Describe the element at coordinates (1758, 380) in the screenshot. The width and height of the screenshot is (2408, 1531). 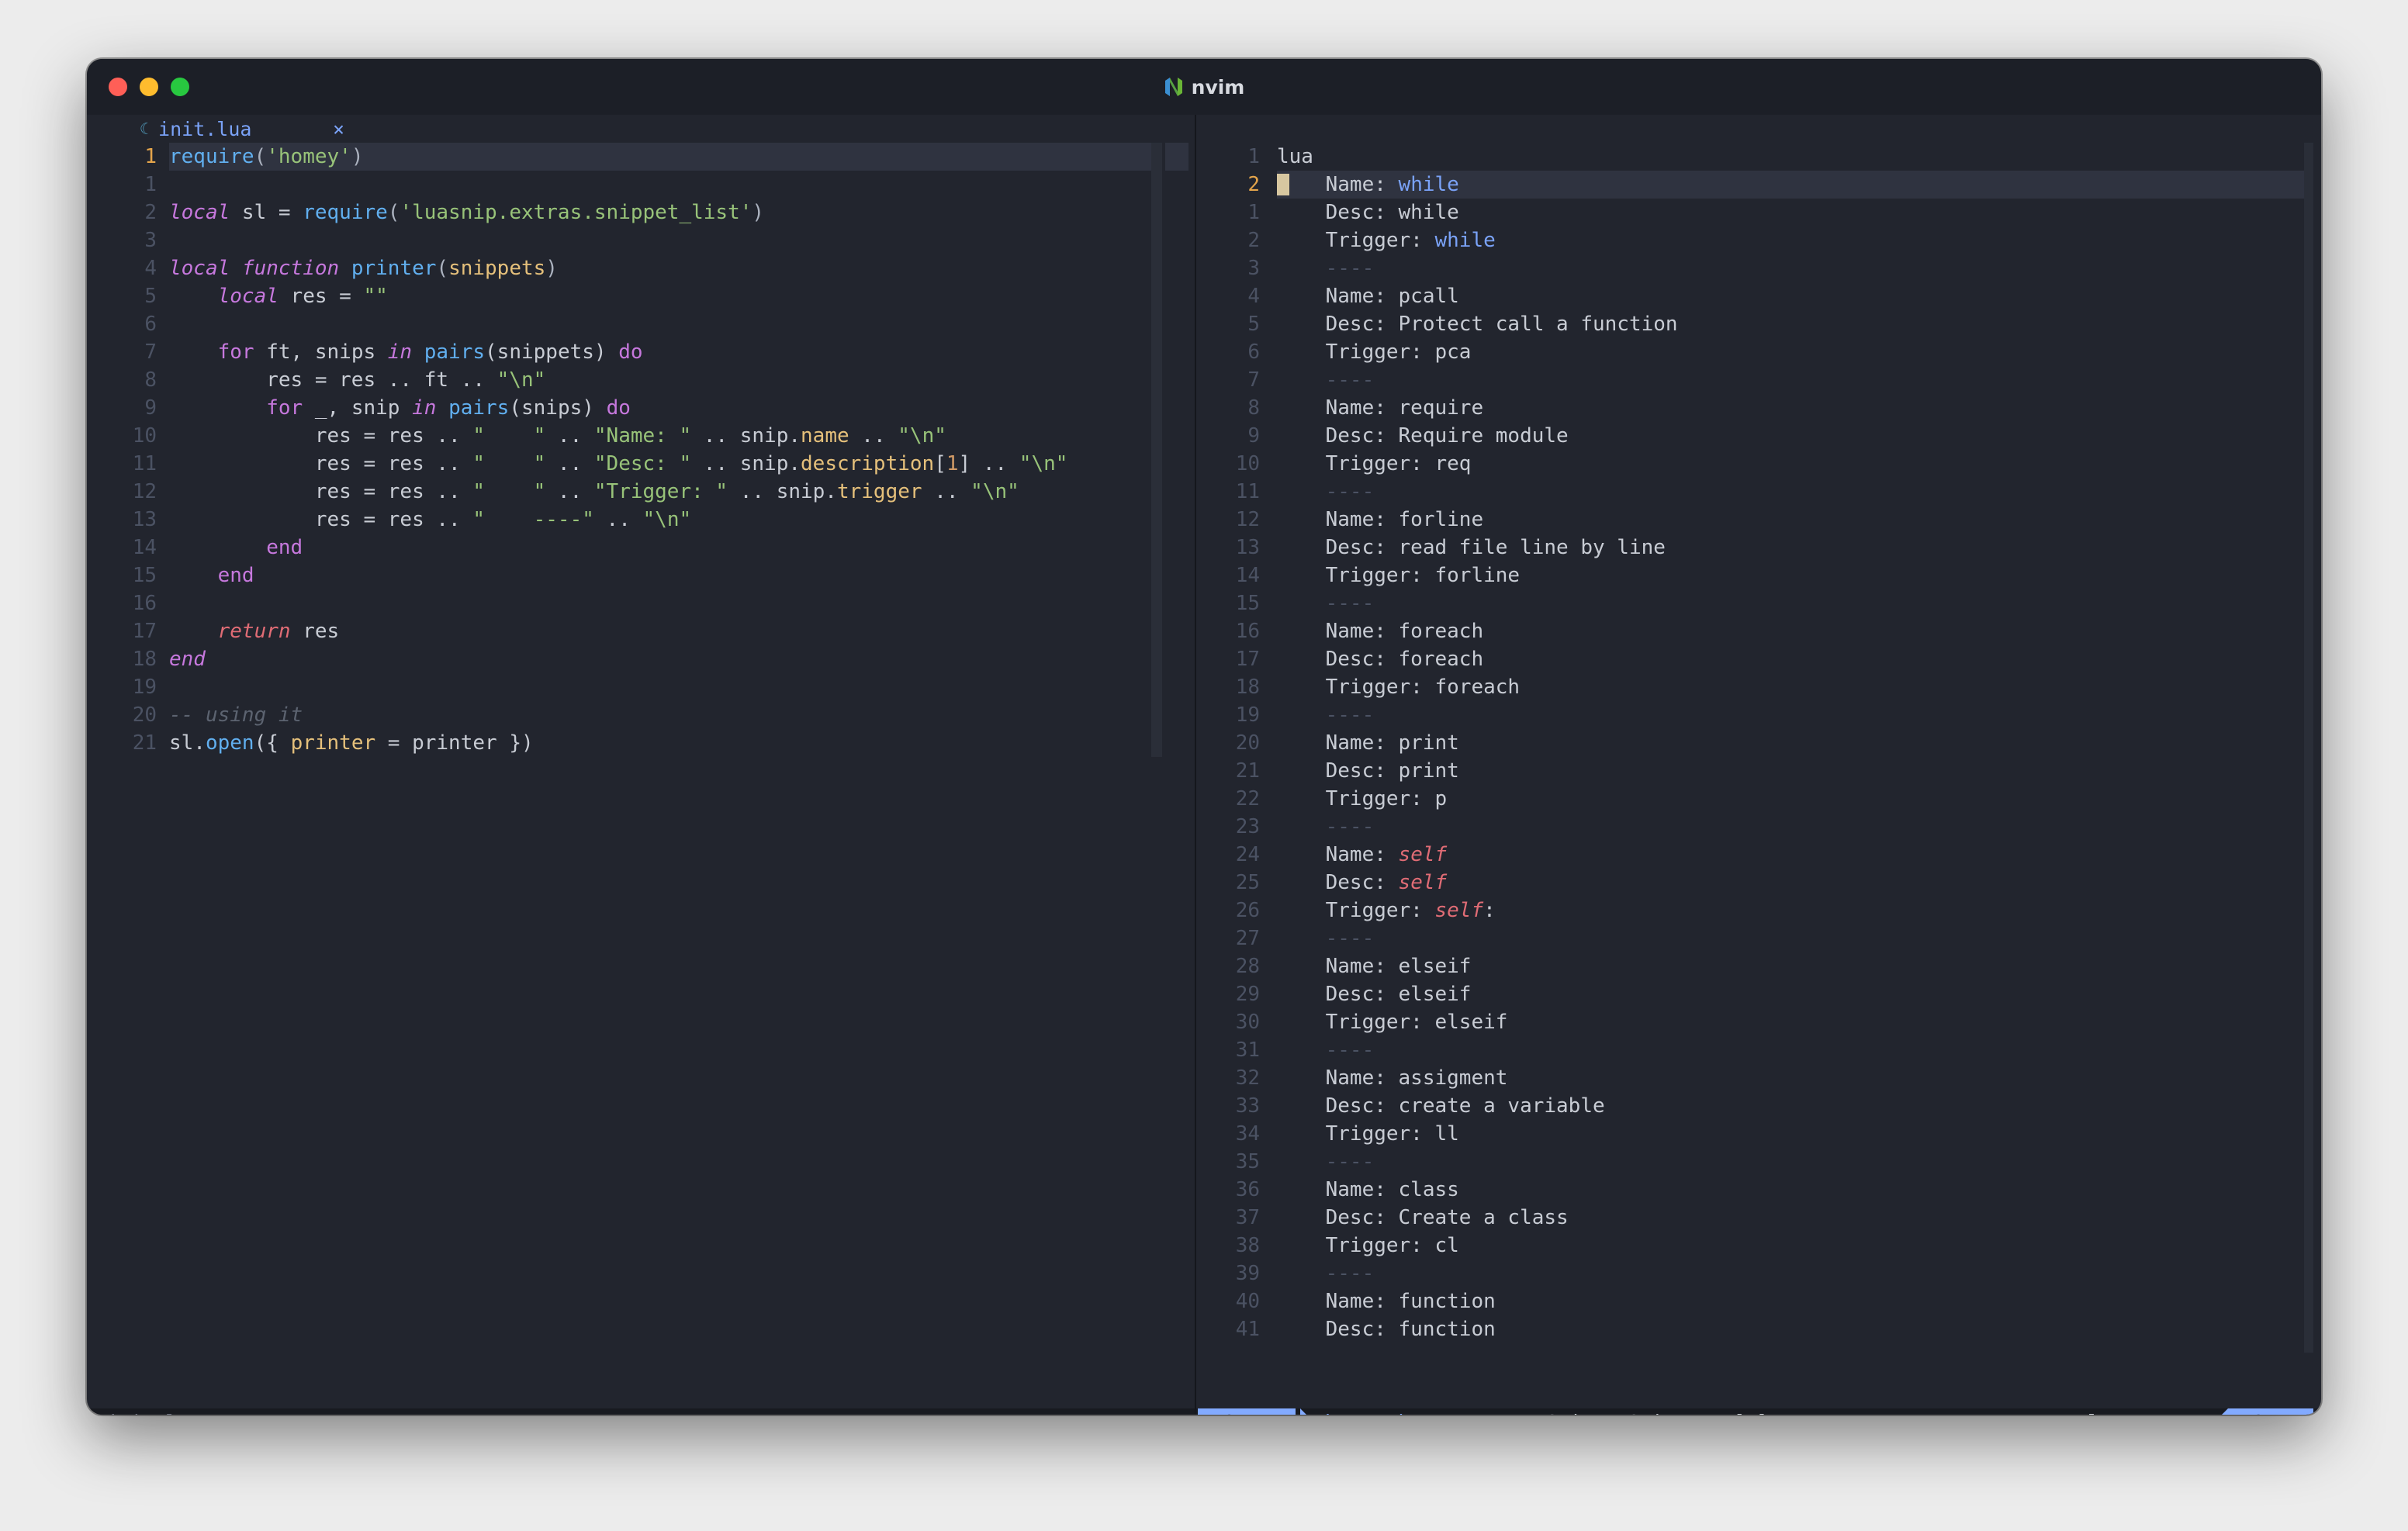
I see `code-line: 7 ----` at that location.